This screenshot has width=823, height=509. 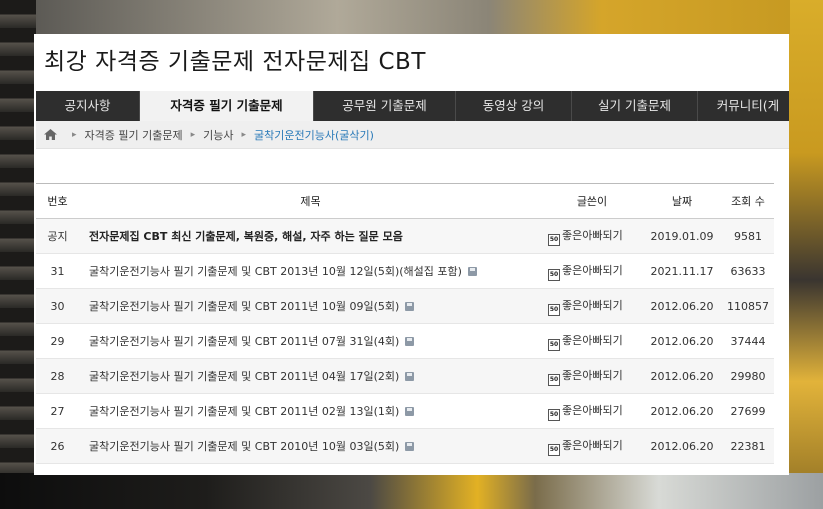 I want to click on breadcrumb-current: 굴착기운전기능사(굴삭기), so click(x=314, y=135).